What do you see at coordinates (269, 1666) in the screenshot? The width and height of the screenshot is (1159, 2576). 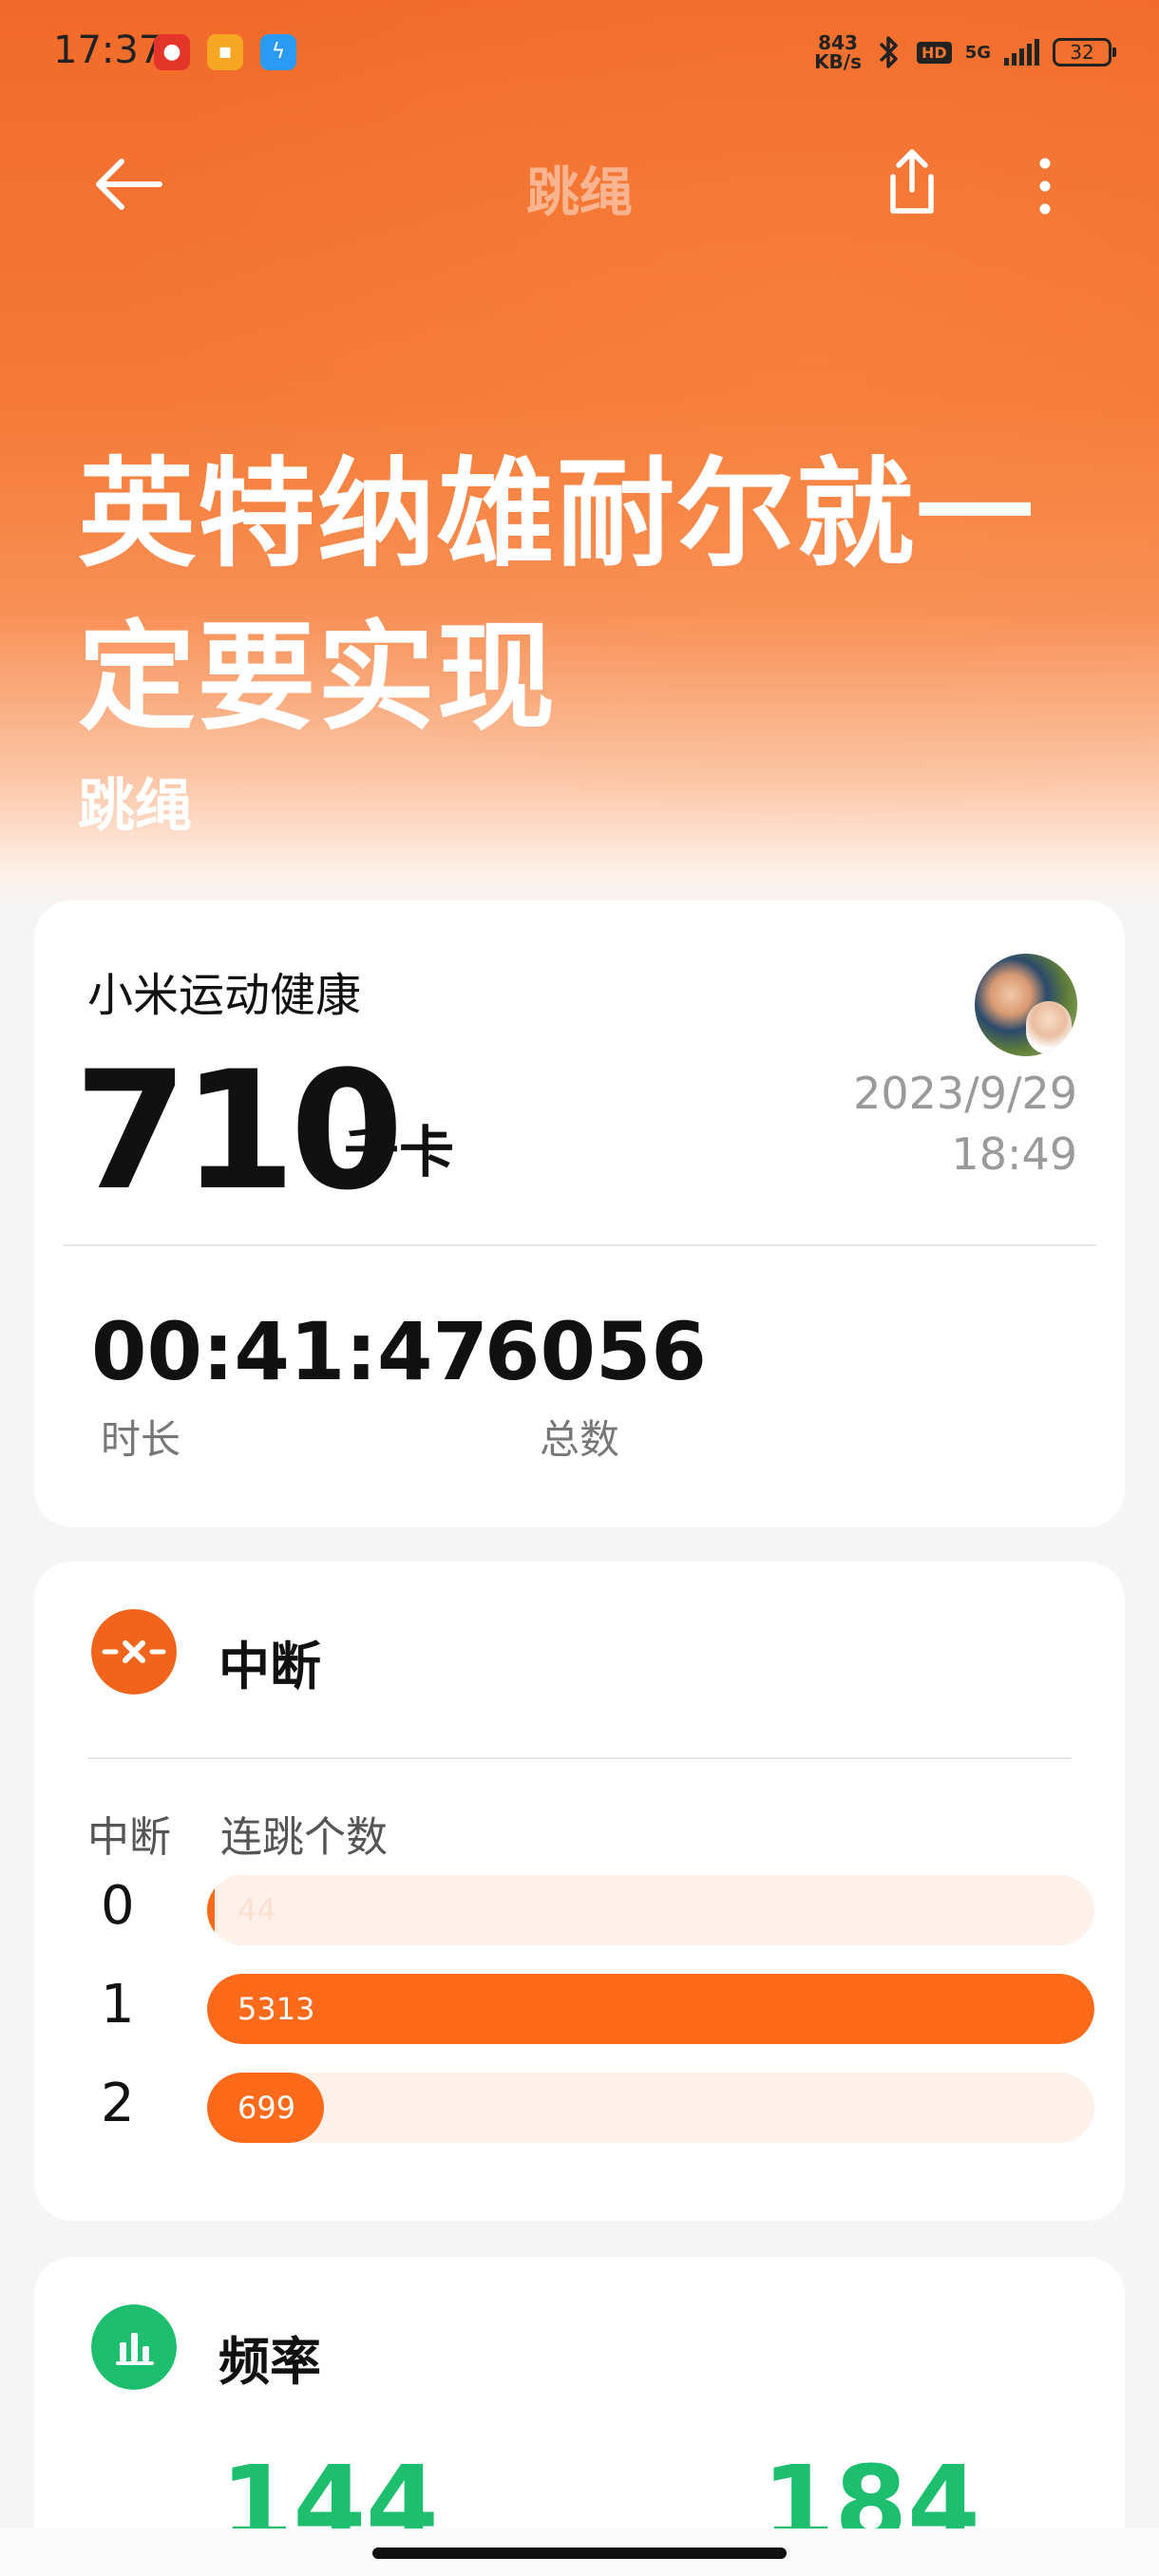 I see `interruption-title: 中断` at bounding box center [269, 1666].